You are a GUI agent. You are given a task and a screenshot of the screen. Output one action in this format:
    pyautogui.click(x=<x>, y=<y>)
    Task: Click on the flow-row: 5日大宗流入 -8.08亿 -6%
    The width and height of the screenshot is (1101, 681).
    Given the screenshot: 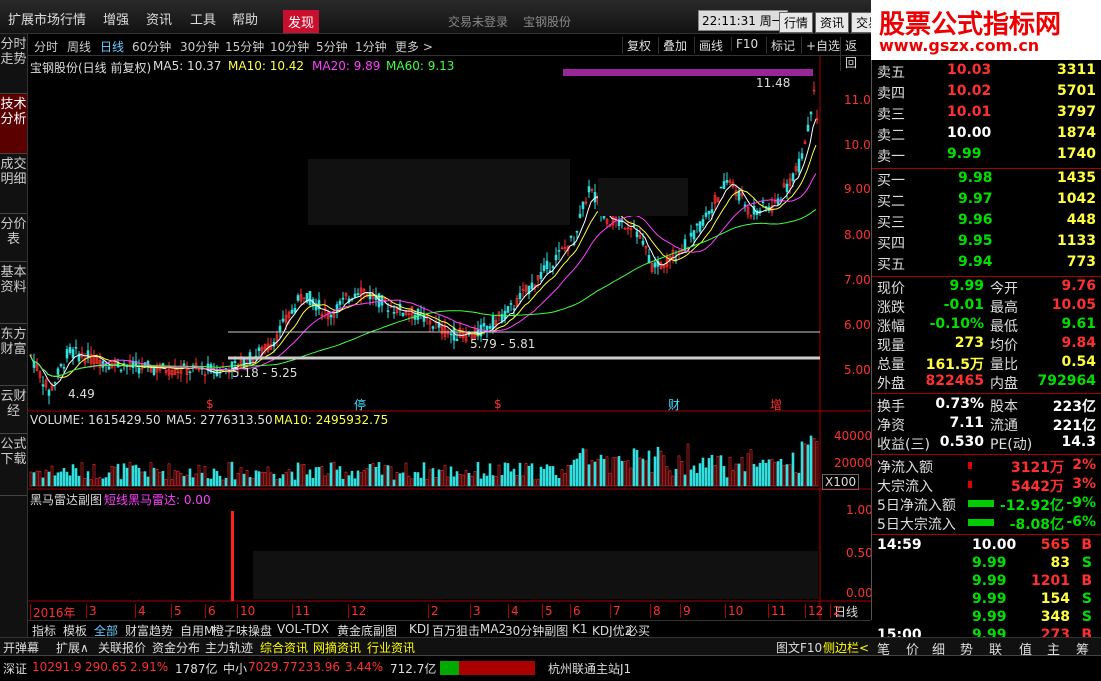 What is the action you would take?
    pyautogui.click(x=986, y=524)
    